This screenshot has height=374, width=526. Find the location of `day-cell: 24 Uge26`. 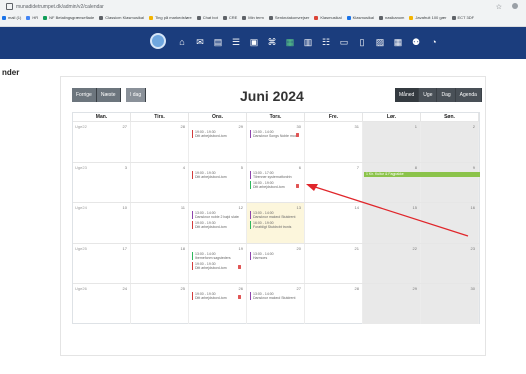

day-cell: 24 Uge26 is located at coordinates (102, 304).